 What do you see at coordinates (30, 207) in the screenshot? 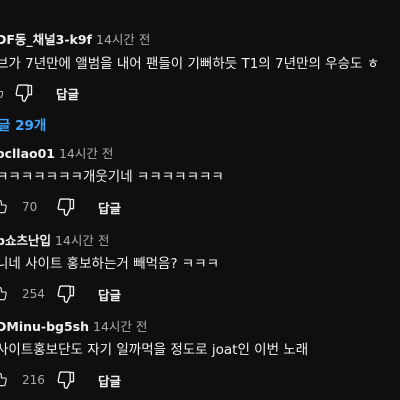
I see `like-count: 70` at bounding box center [30, 207].